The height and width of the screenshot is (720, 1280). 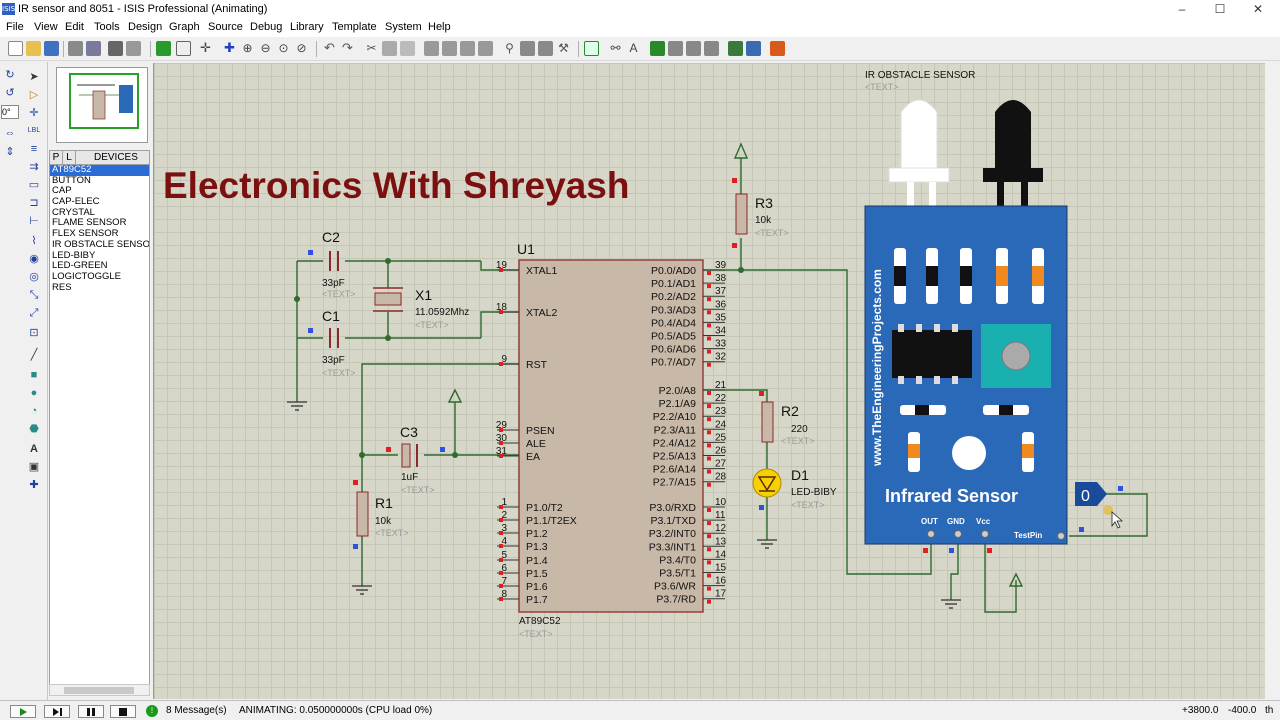 I want to click on current-probe-icon: ⤢, so click(x=34, y=313).